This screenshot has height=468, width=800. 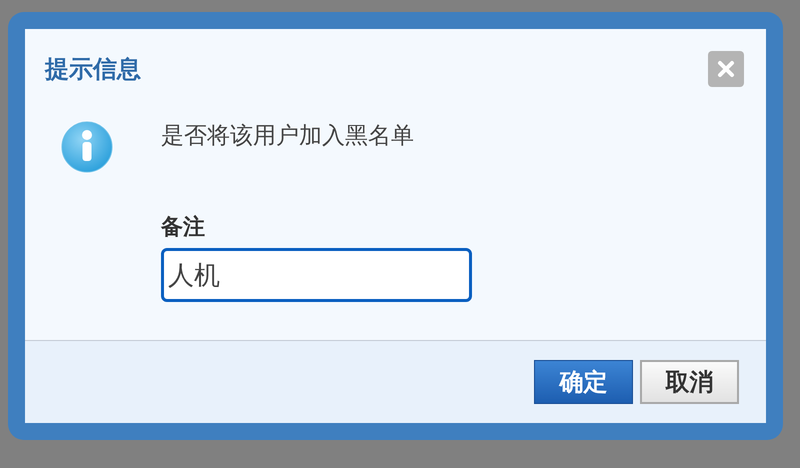 I want to click on info-icon, so click(x=87, y=147).